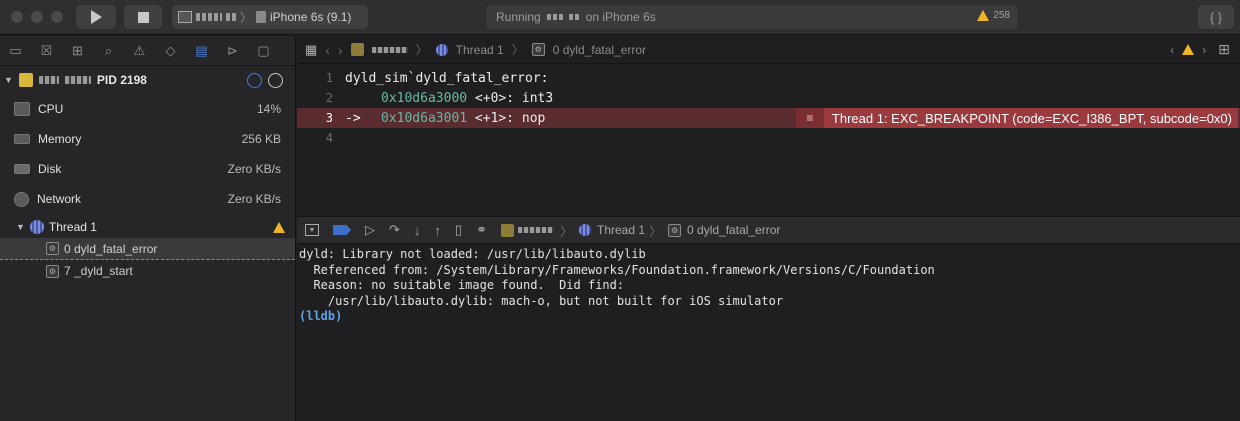  What do you see at coordinates (261, 17) in the screenshot?
I see `device-icon` at bounding box center [261, 17].